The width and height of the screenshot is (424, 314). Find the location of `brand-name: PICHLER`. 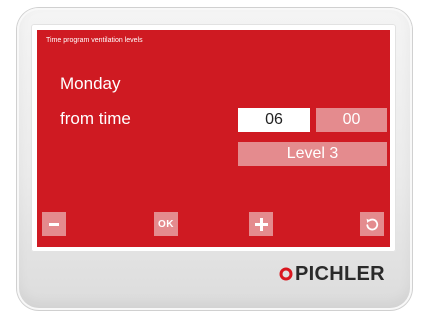

brand-name: PICHLER is located at coordinates (340, 273).